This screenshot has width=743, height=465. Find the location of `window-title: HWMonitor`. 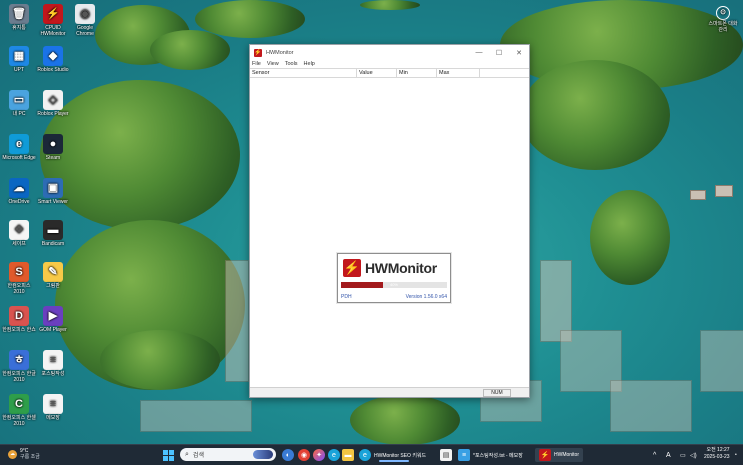

window-title: HWMonitor is located at coordinates (280, 52).